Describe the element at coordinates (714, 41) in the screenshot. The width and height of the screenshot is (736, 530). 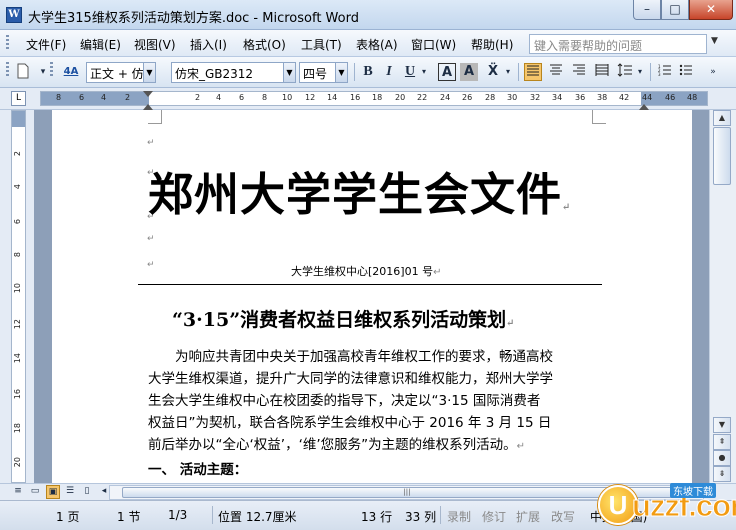
I see `help-dropdown-icon: ▼` at that location.